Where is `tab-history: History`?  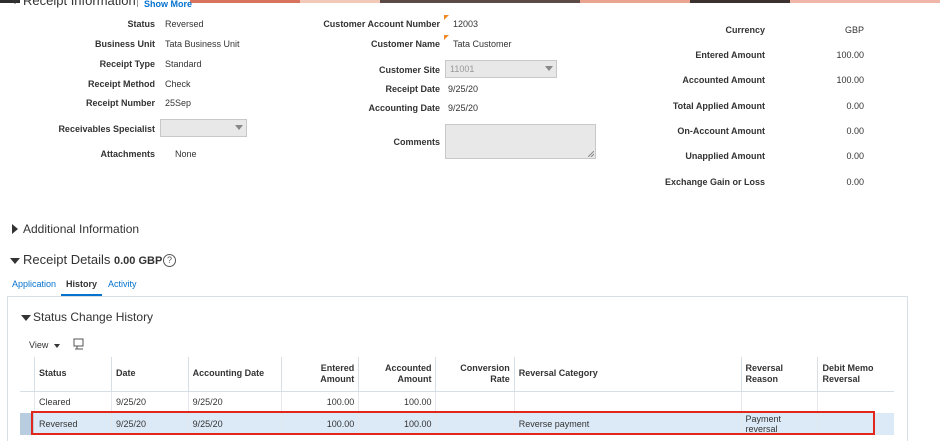
tab-history: History is located at coordinates (81, 284).